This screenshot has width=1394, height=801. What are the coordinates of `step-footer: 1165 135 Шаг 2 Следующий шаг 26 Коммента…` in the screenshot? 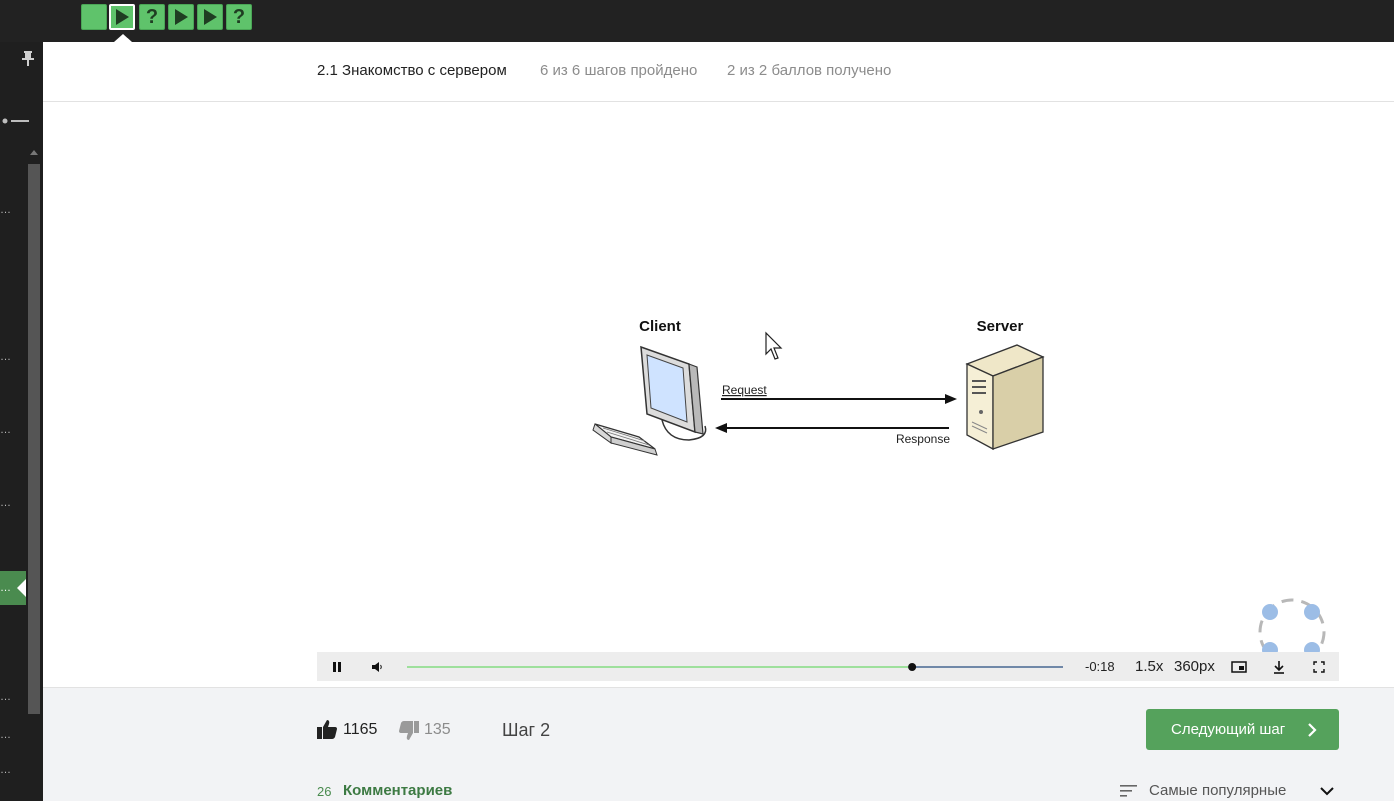 It's located at (718, 744).